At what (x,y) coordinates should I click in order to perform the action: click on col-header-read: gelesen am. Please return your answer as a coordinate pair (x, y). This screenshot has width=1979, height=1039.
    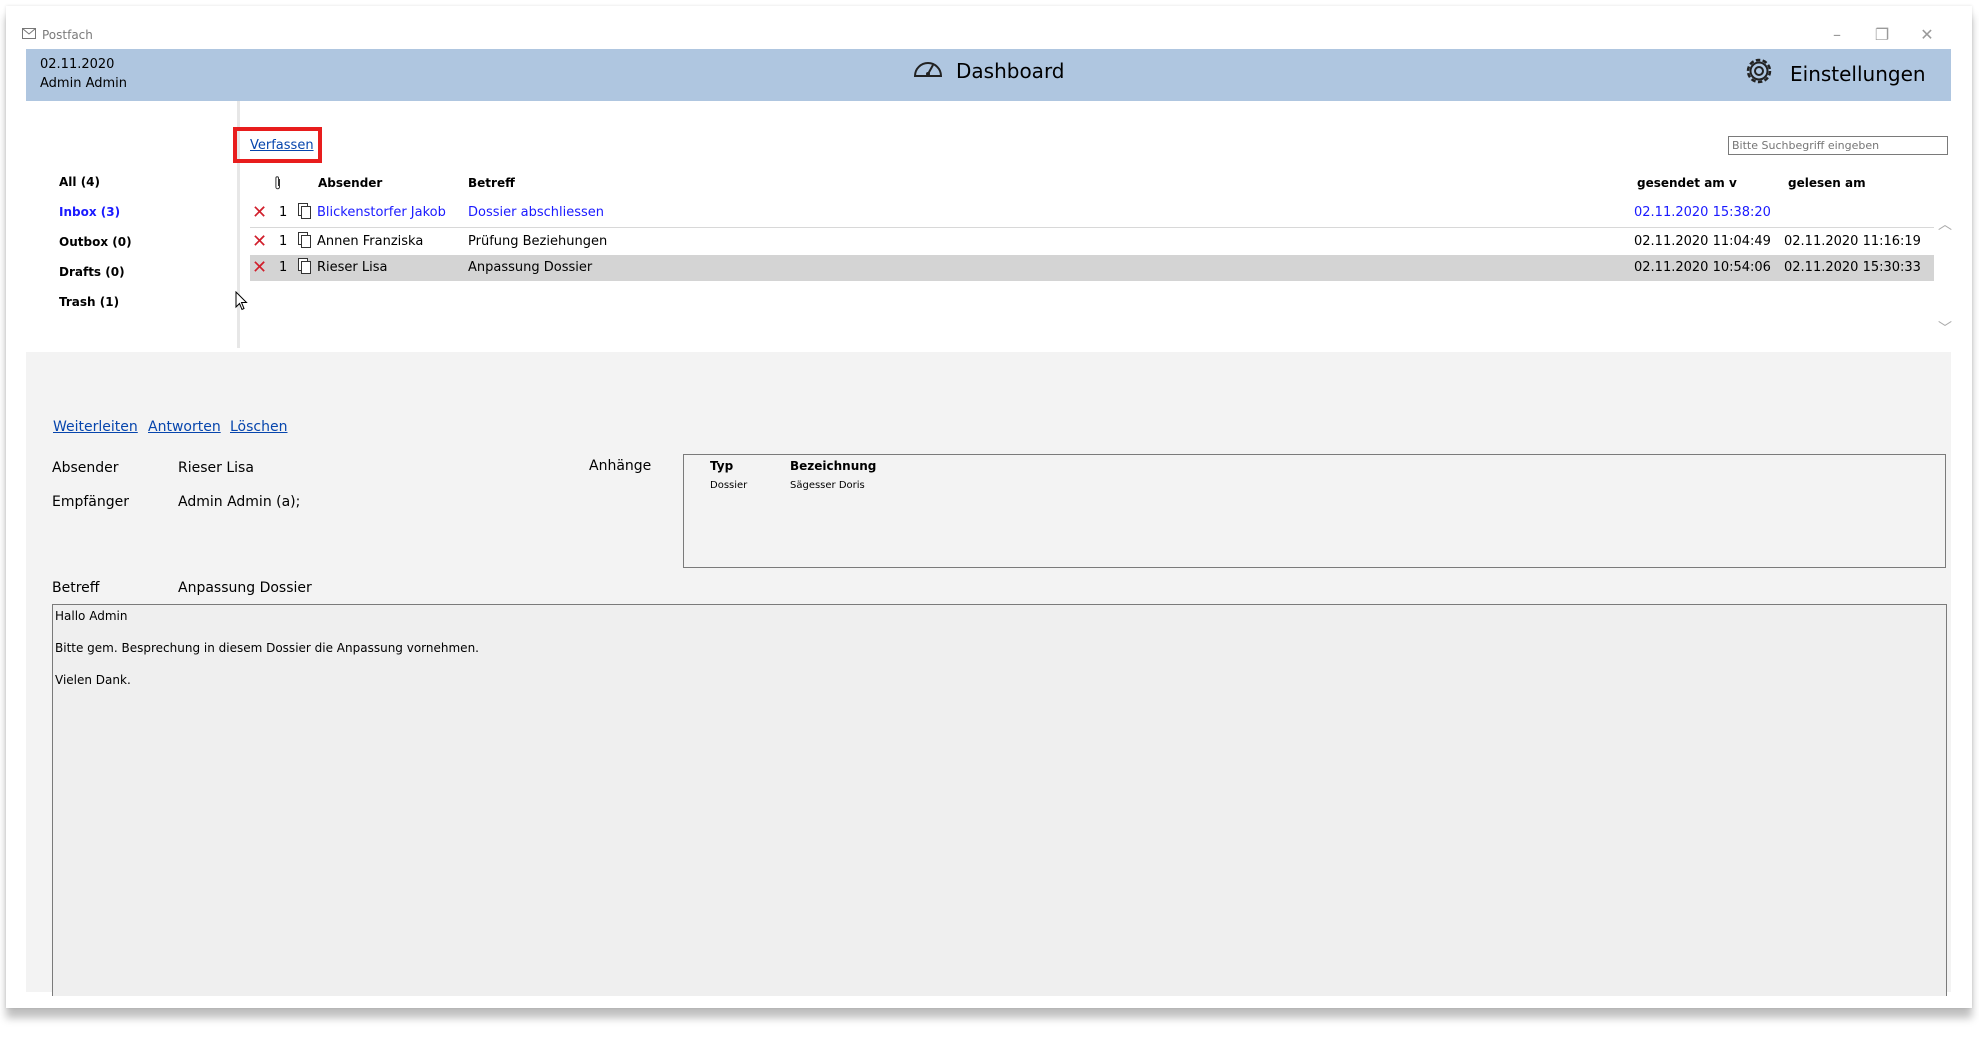
    Looking at the image, I should click on (1827, 183).